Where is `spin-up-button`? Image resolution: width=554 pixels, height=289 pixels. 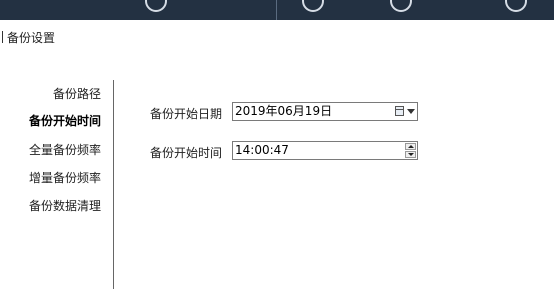
spin-up-button is located at coordinates (410, 146).